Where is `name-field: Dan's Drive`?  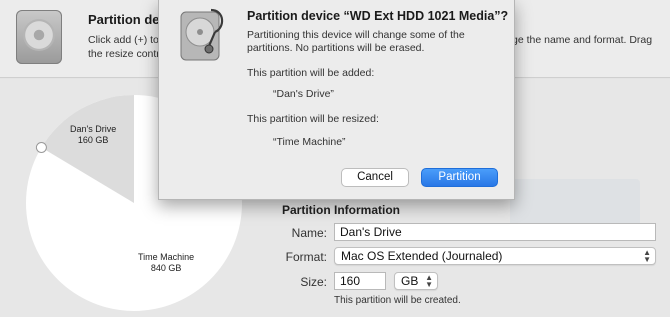
name-field: Dan's Drive is located at coordinates (495, 232).